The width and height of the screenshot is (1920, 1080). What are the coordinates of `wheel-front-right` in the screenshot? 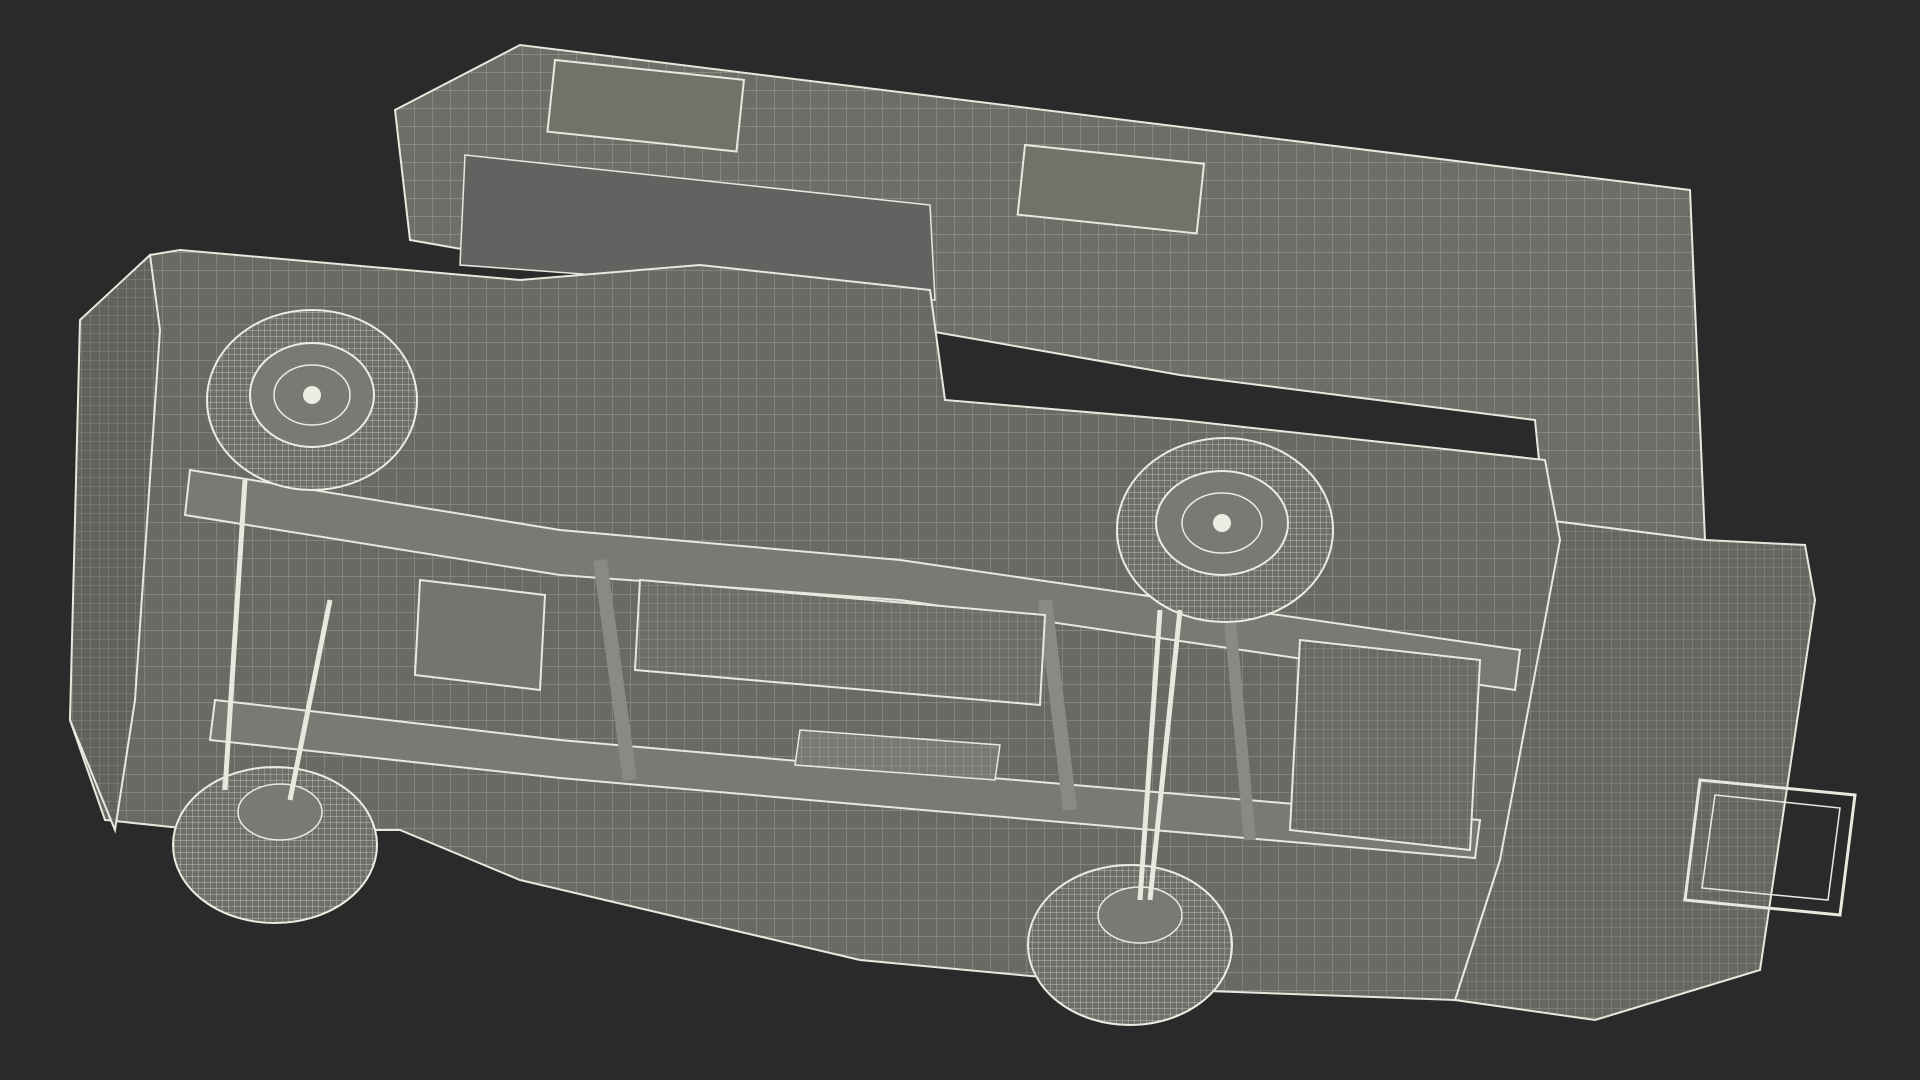 It's located at (275, 845).